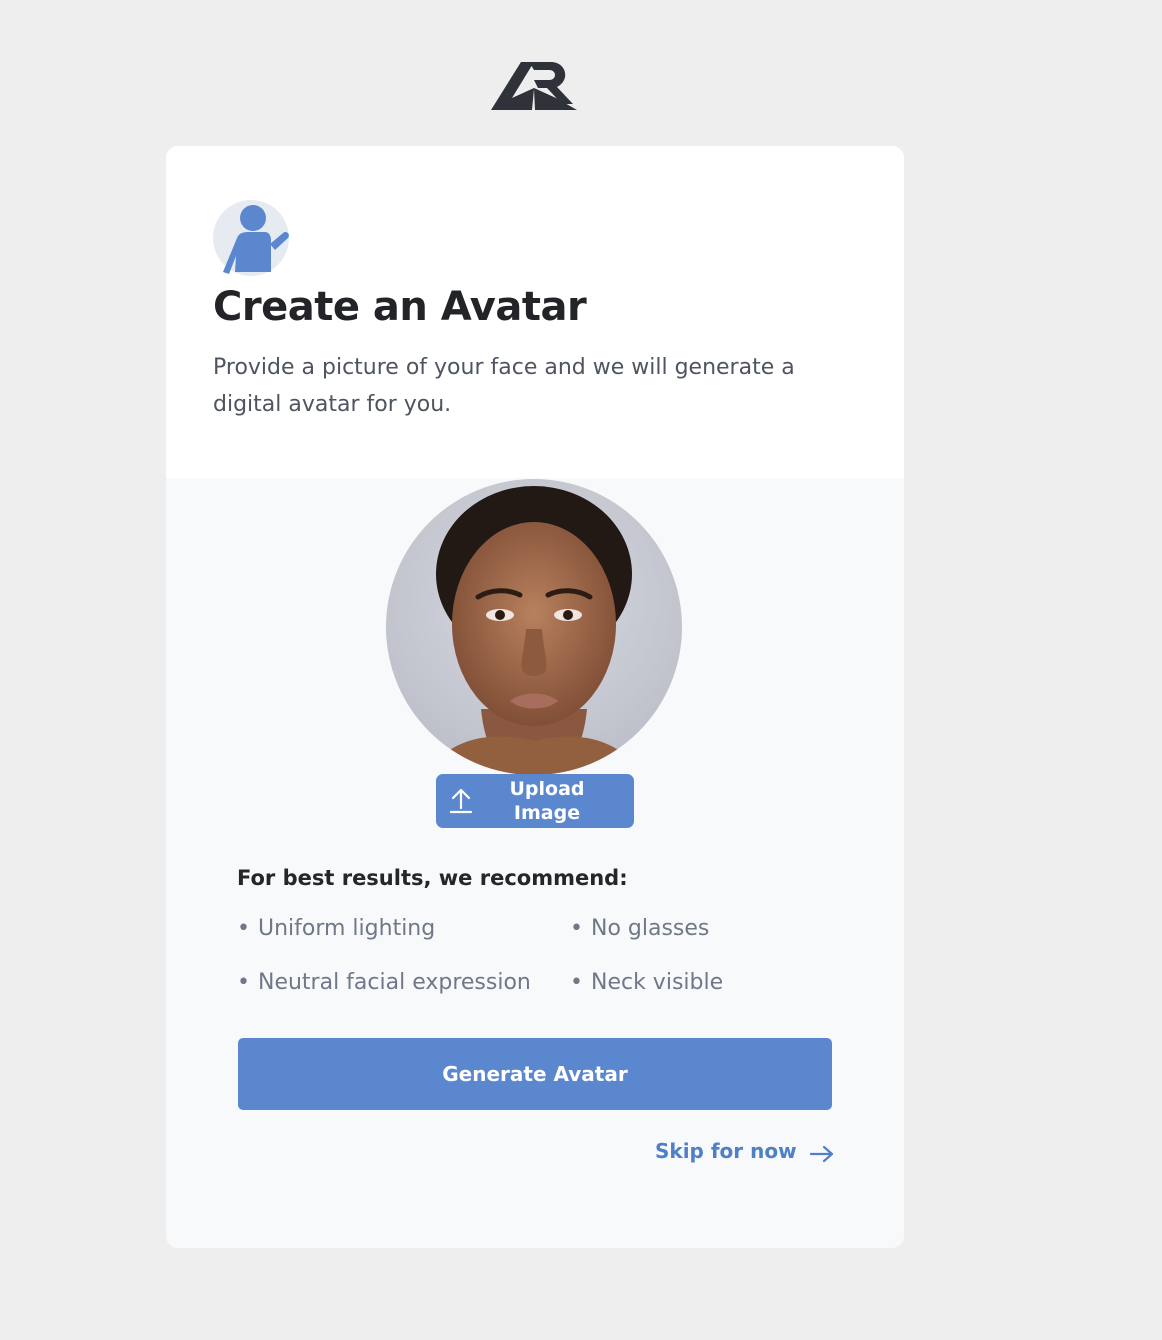 The image size is (1162, 1340). I want to click on upload-image-label: Upload Image, so click(547, 801).